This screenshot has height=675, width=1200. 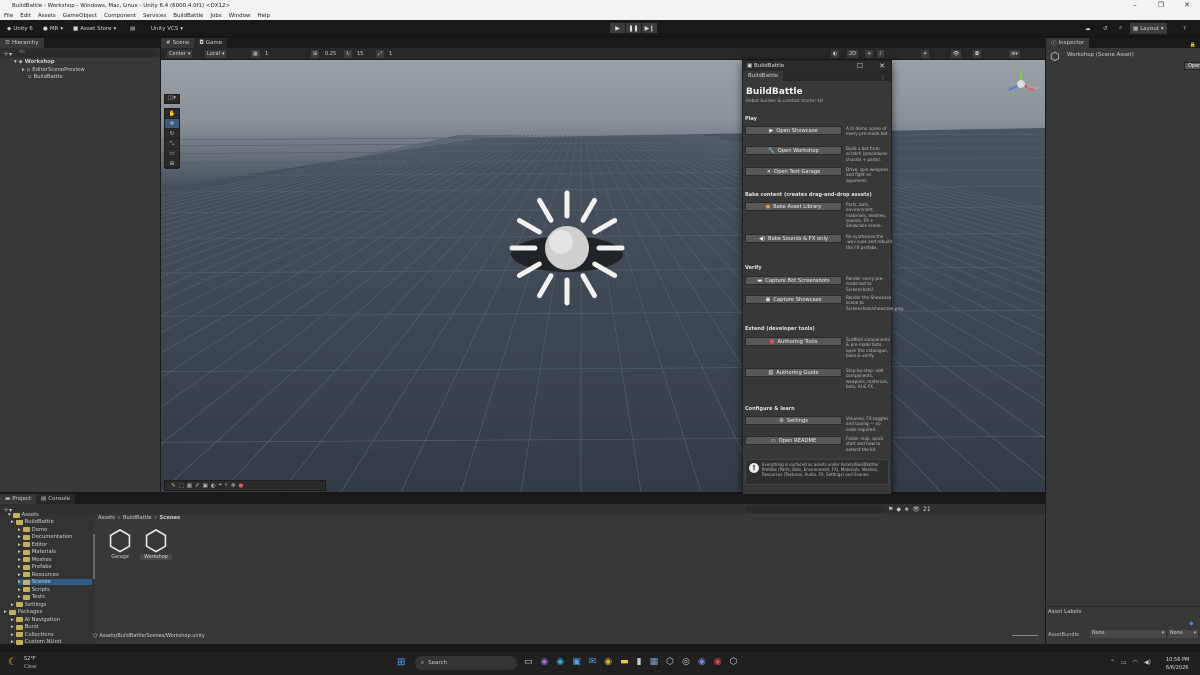 I want to click on discord-icon: ◉, so click(x=702, y=662).